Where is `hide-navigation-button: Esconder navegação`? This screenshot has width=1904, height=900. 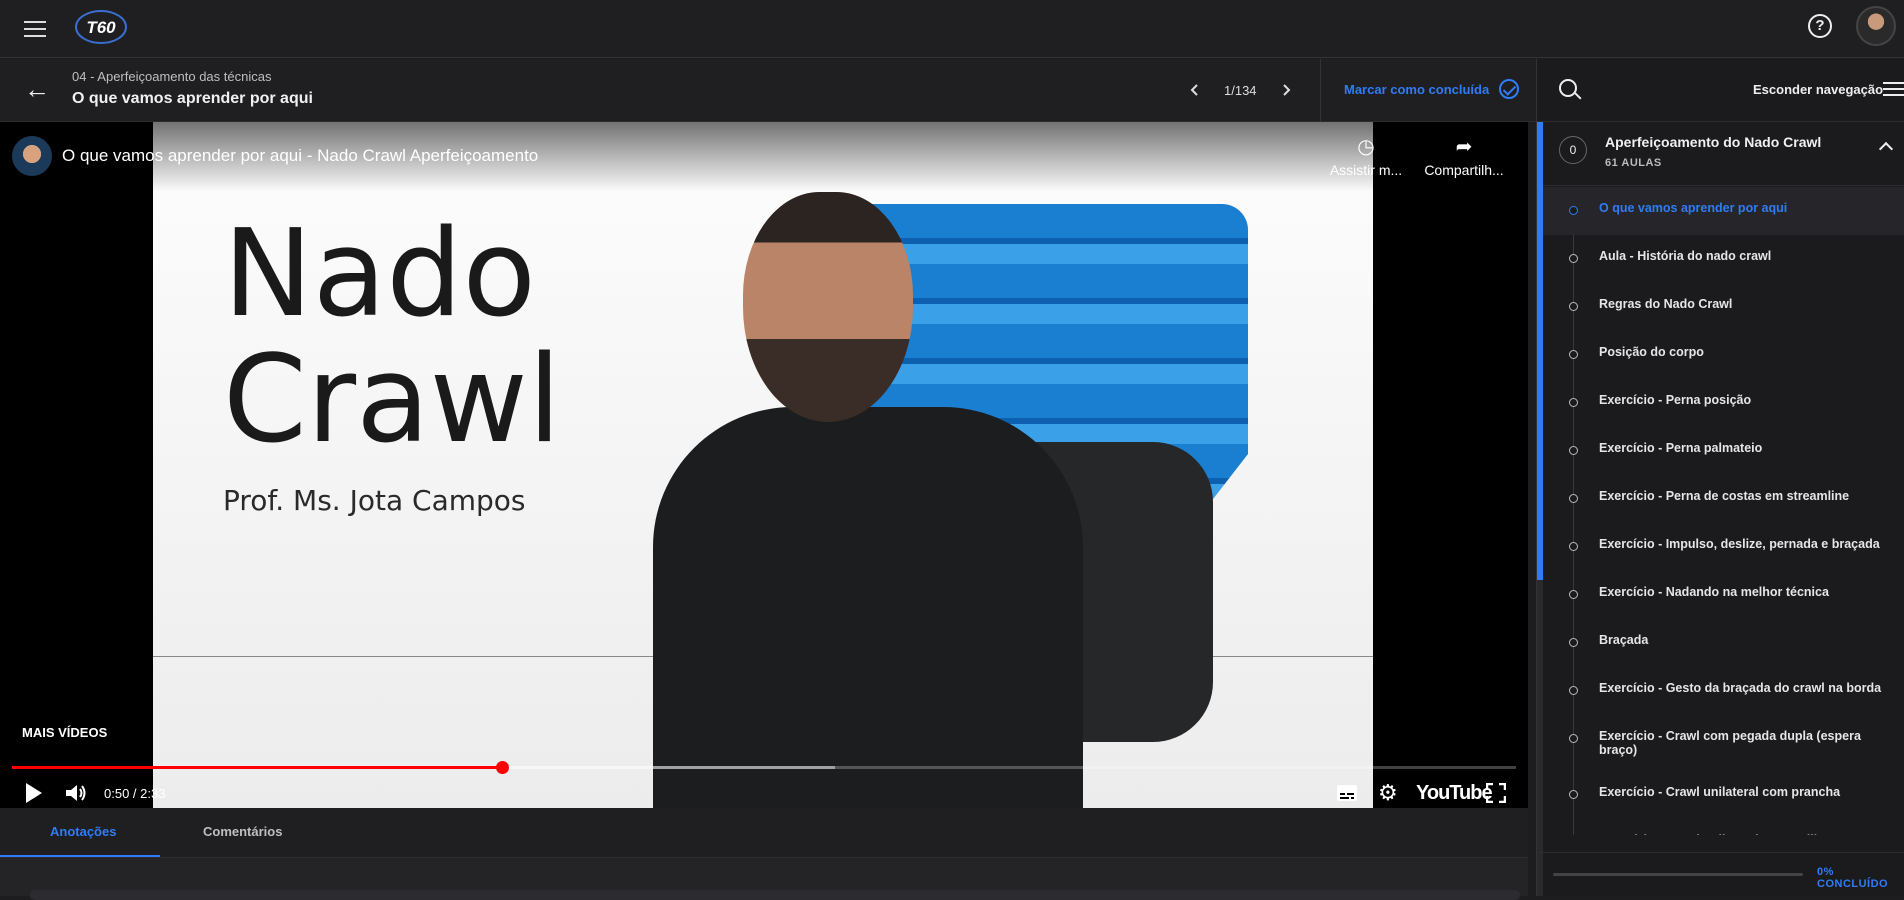
hide-navigation-button: Esconder navegação is located at coordinates (1818, 89).